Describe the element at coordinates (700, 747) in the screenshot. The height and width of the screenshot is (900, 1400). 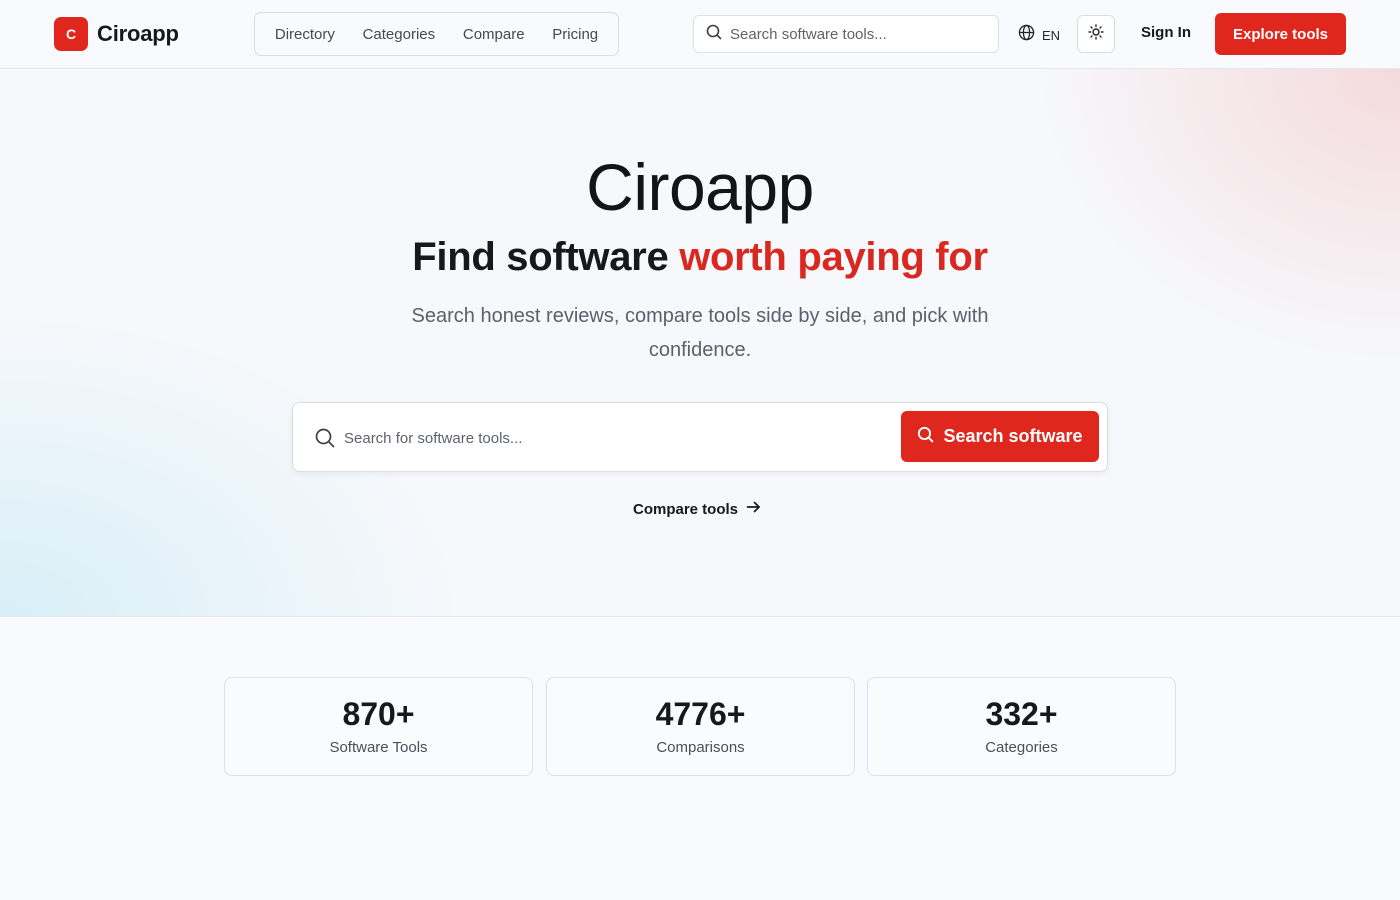
I see `stat-label: Comparisons` at that location.